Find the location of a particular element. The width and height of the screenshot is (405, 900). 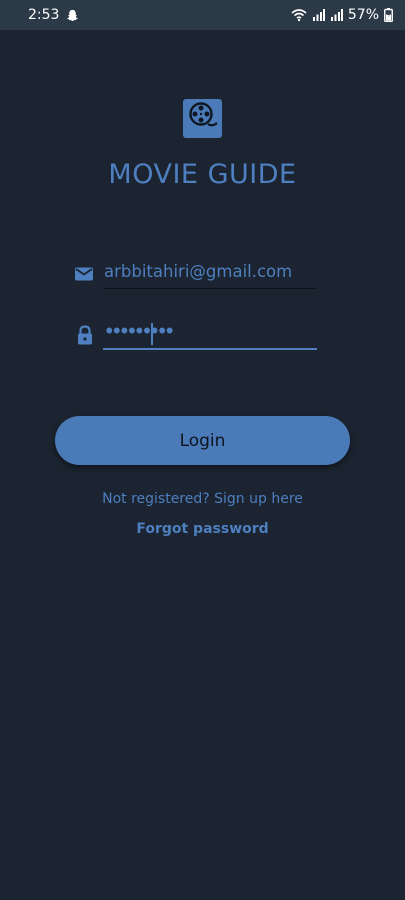

email-field: arbbitahiri@gmail.com is located at coordinates (196, 275).